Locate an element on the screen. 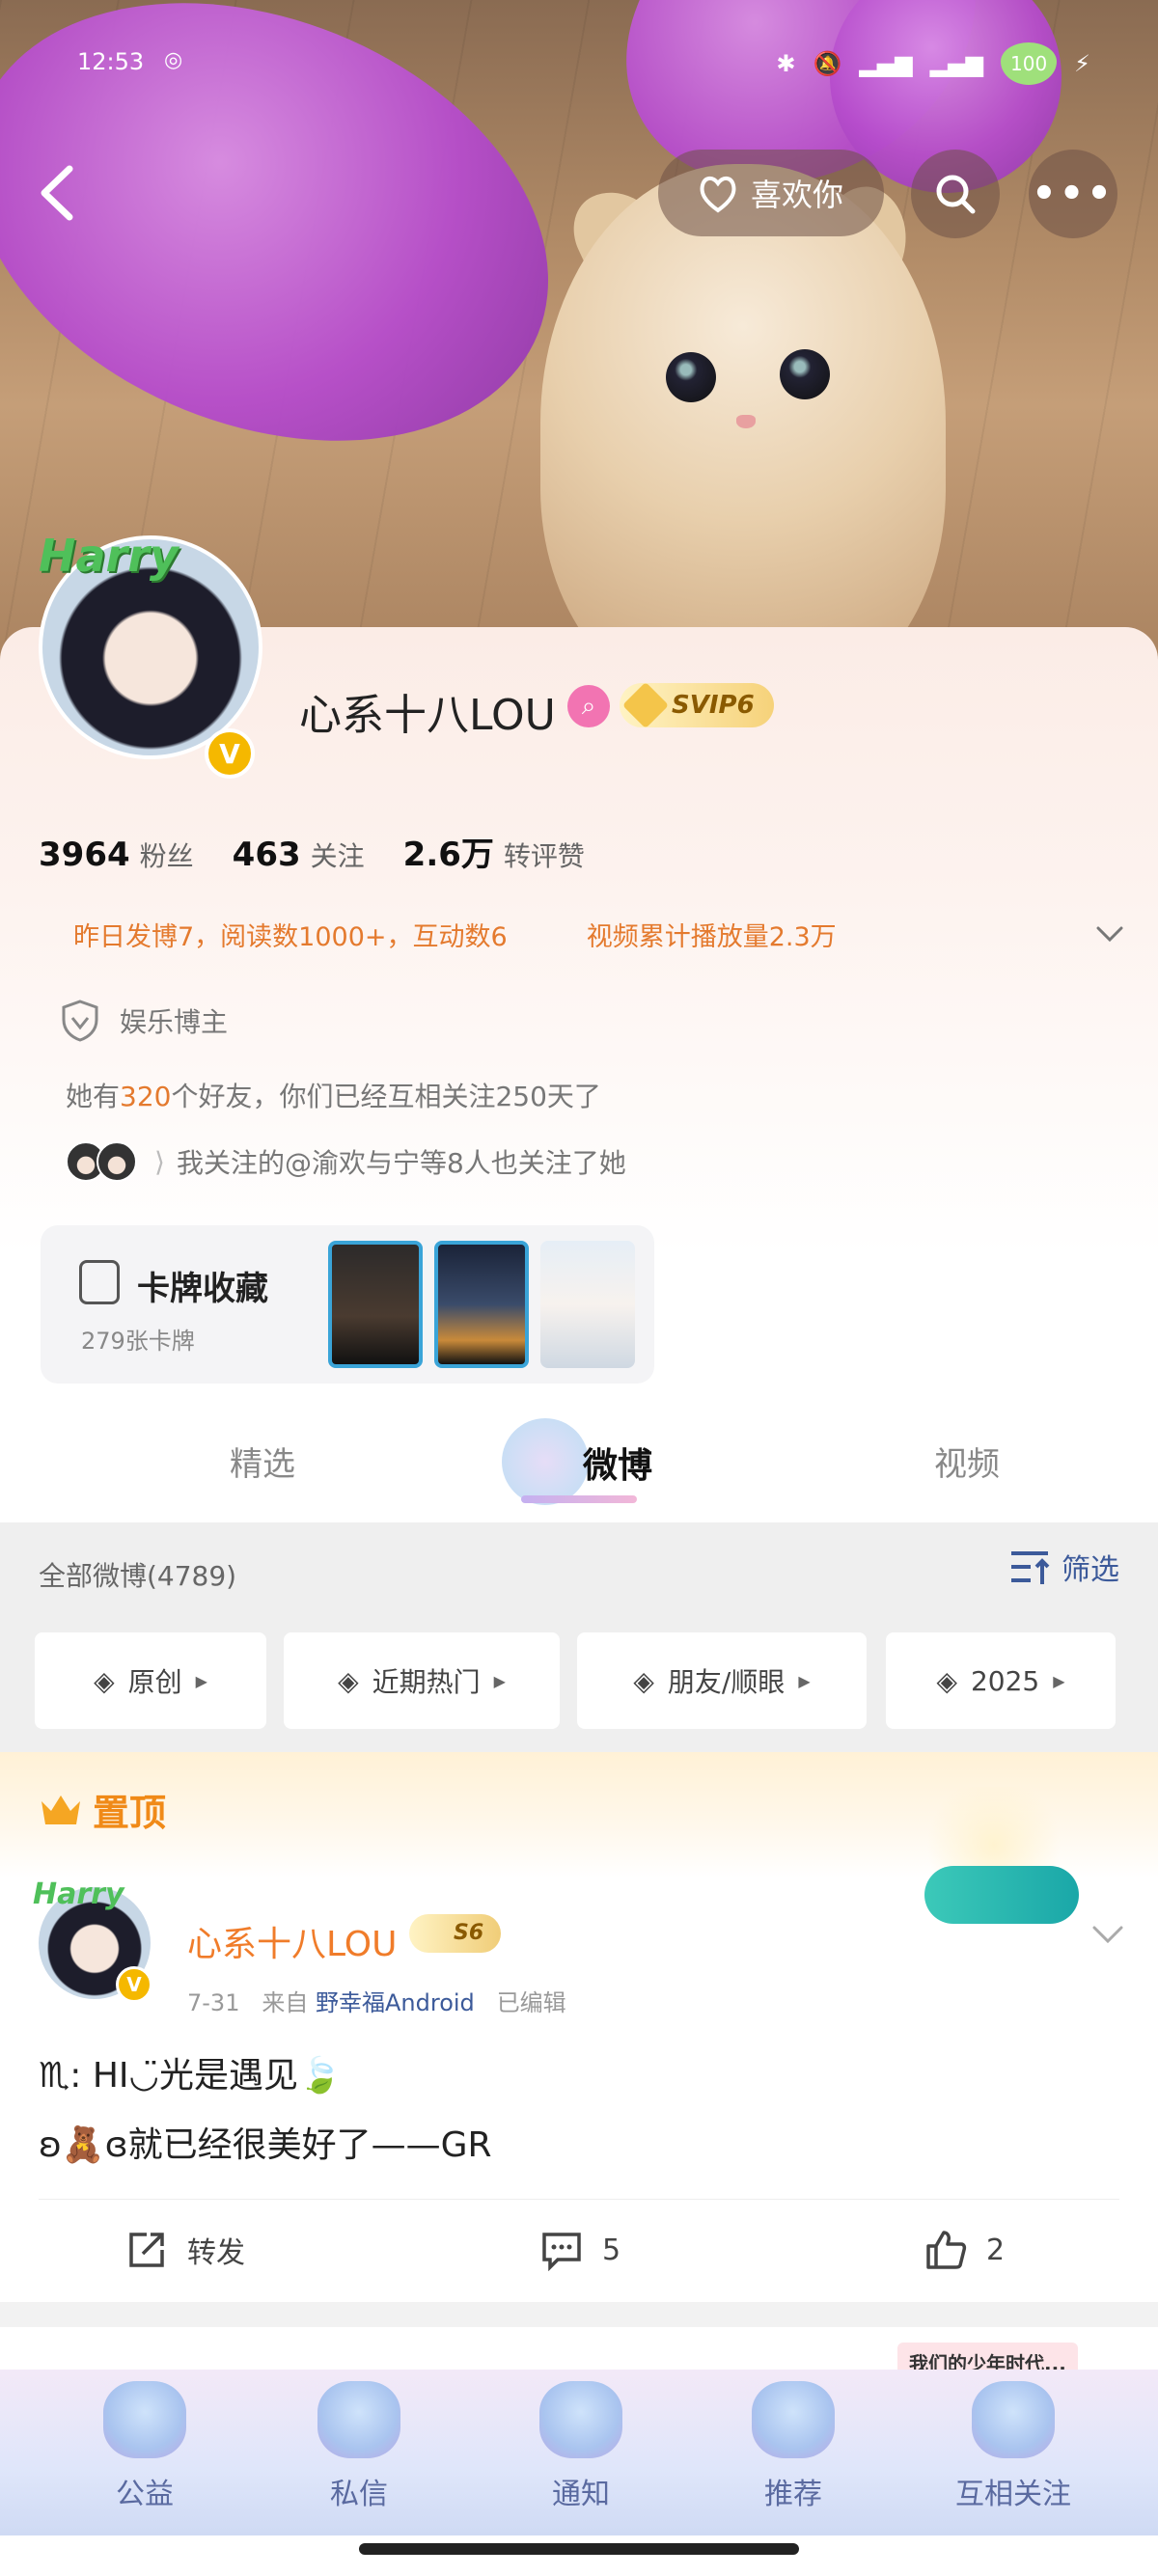 The width and height of the screenshot is (1158, 2576). nav-label: 互相关注 is located at coordinates (1013, 2494).